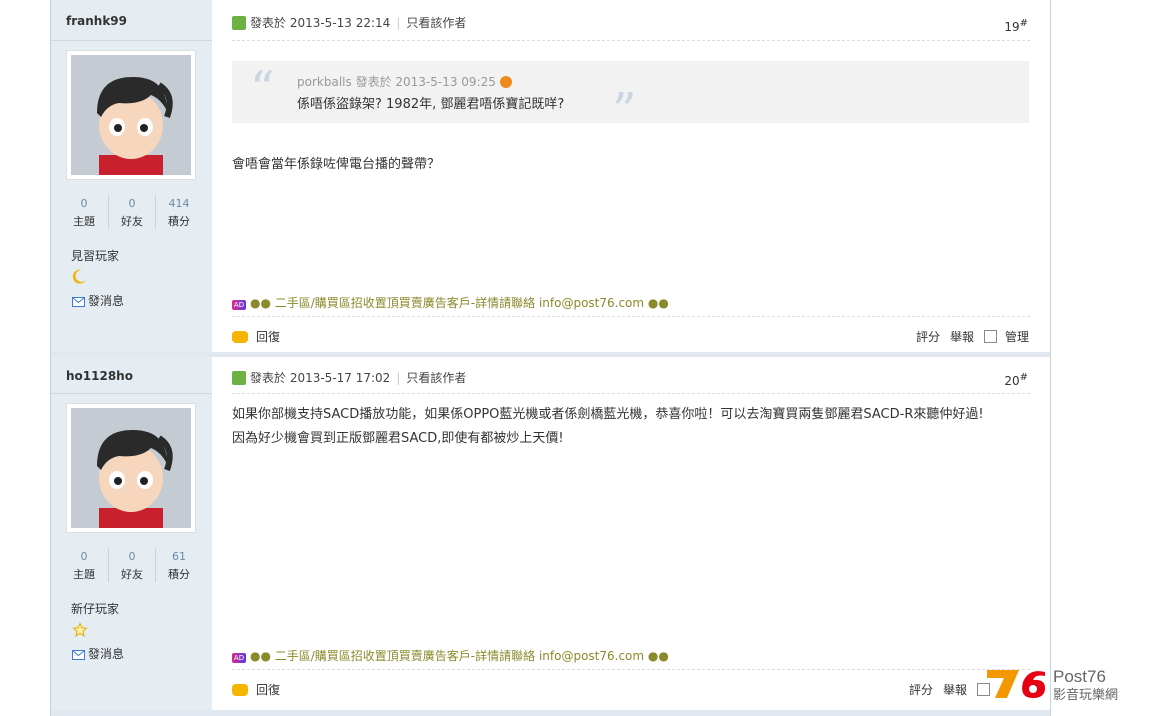 This screenshot has width=1152, height=716. What do you see at coordinates (262, 89) in the screenshot?
I see `open-quote-icon: “` at bounding box center [262, 89].